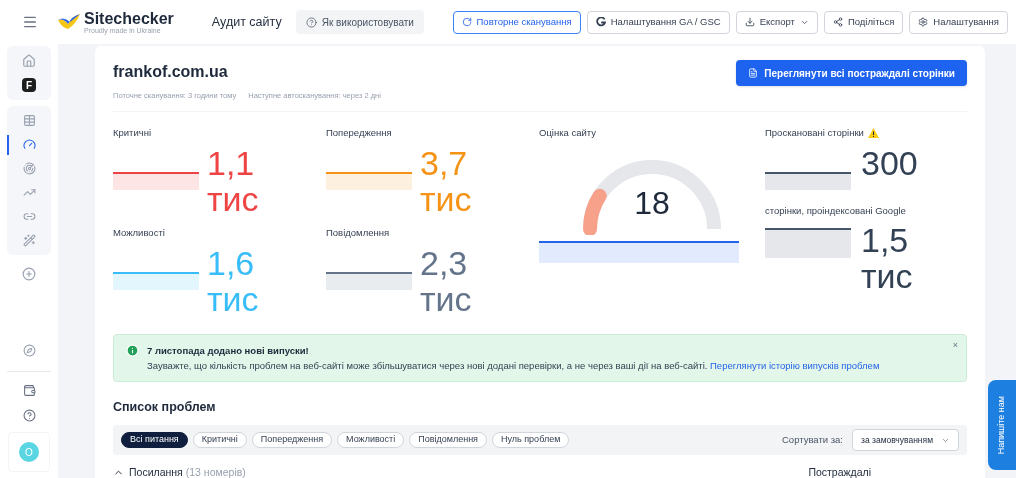 This screenshot has height=478, width=1016. What do you see at coordinates (29, 144) in the screenshot?
I see `gauge-icon` at bounding box center [29, 144].